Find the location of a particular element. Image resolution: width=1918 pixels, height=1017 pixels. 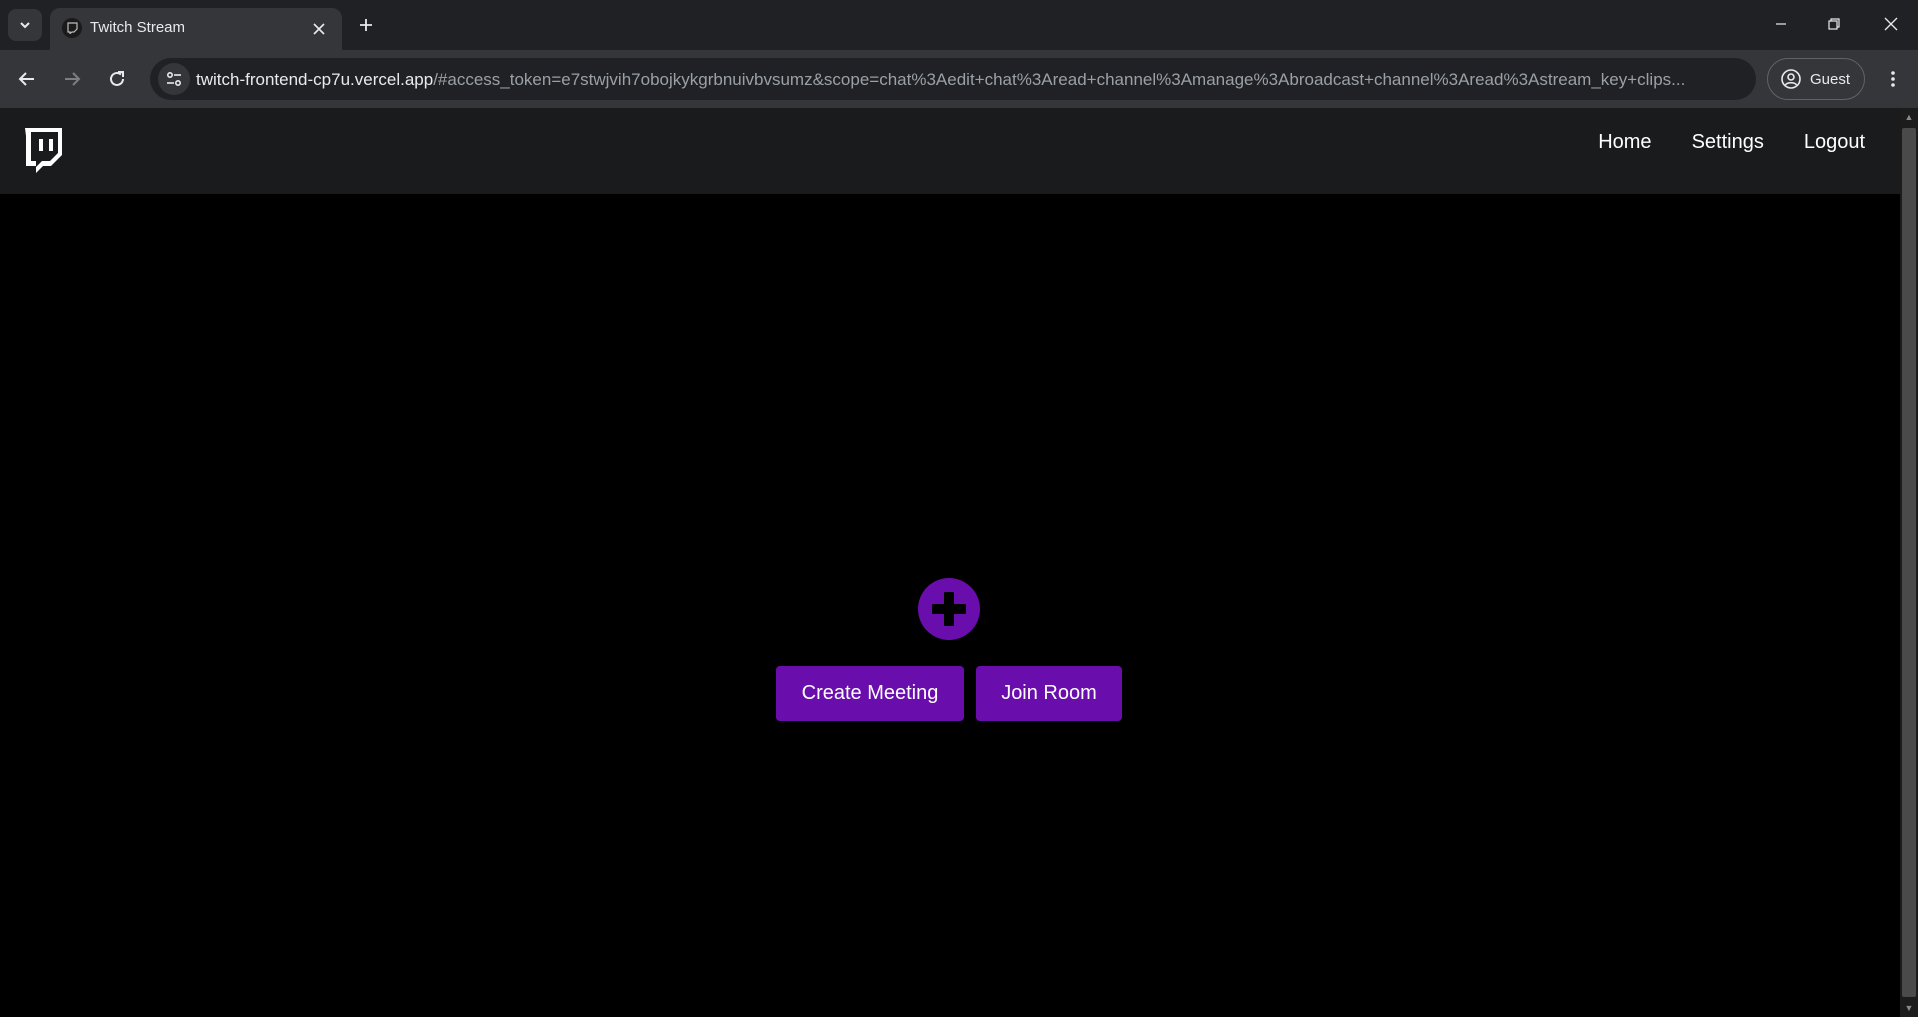

browser-menu-button is located at coordinates (1893, 79).